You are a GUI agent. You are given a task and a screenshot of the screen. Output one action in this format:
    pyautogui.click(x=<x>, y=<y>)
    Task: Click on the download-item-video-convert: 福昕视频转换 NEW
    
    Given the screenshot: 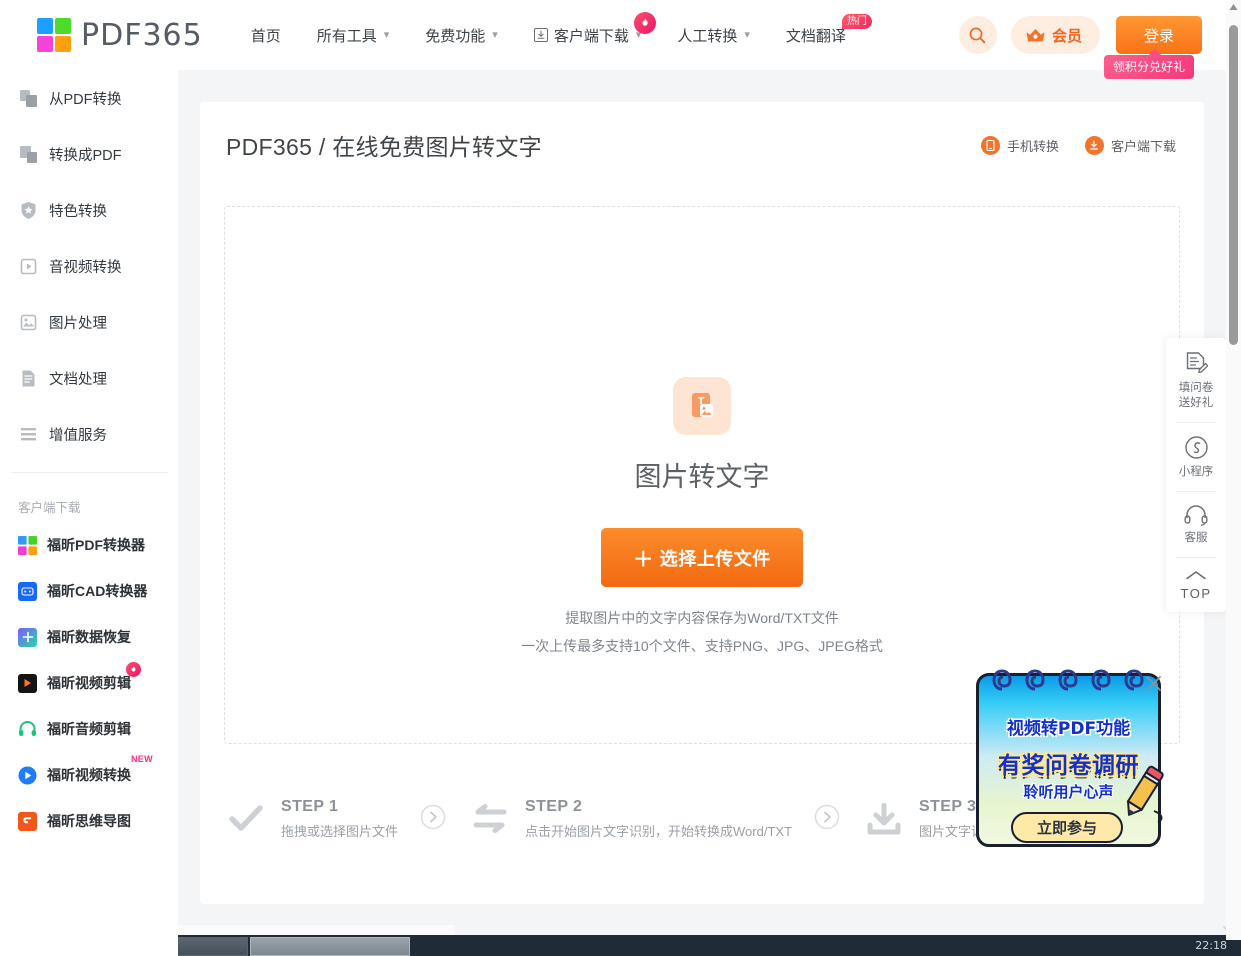 What is the action you would take?
    pyautogui.click(x=89, y=775)
    